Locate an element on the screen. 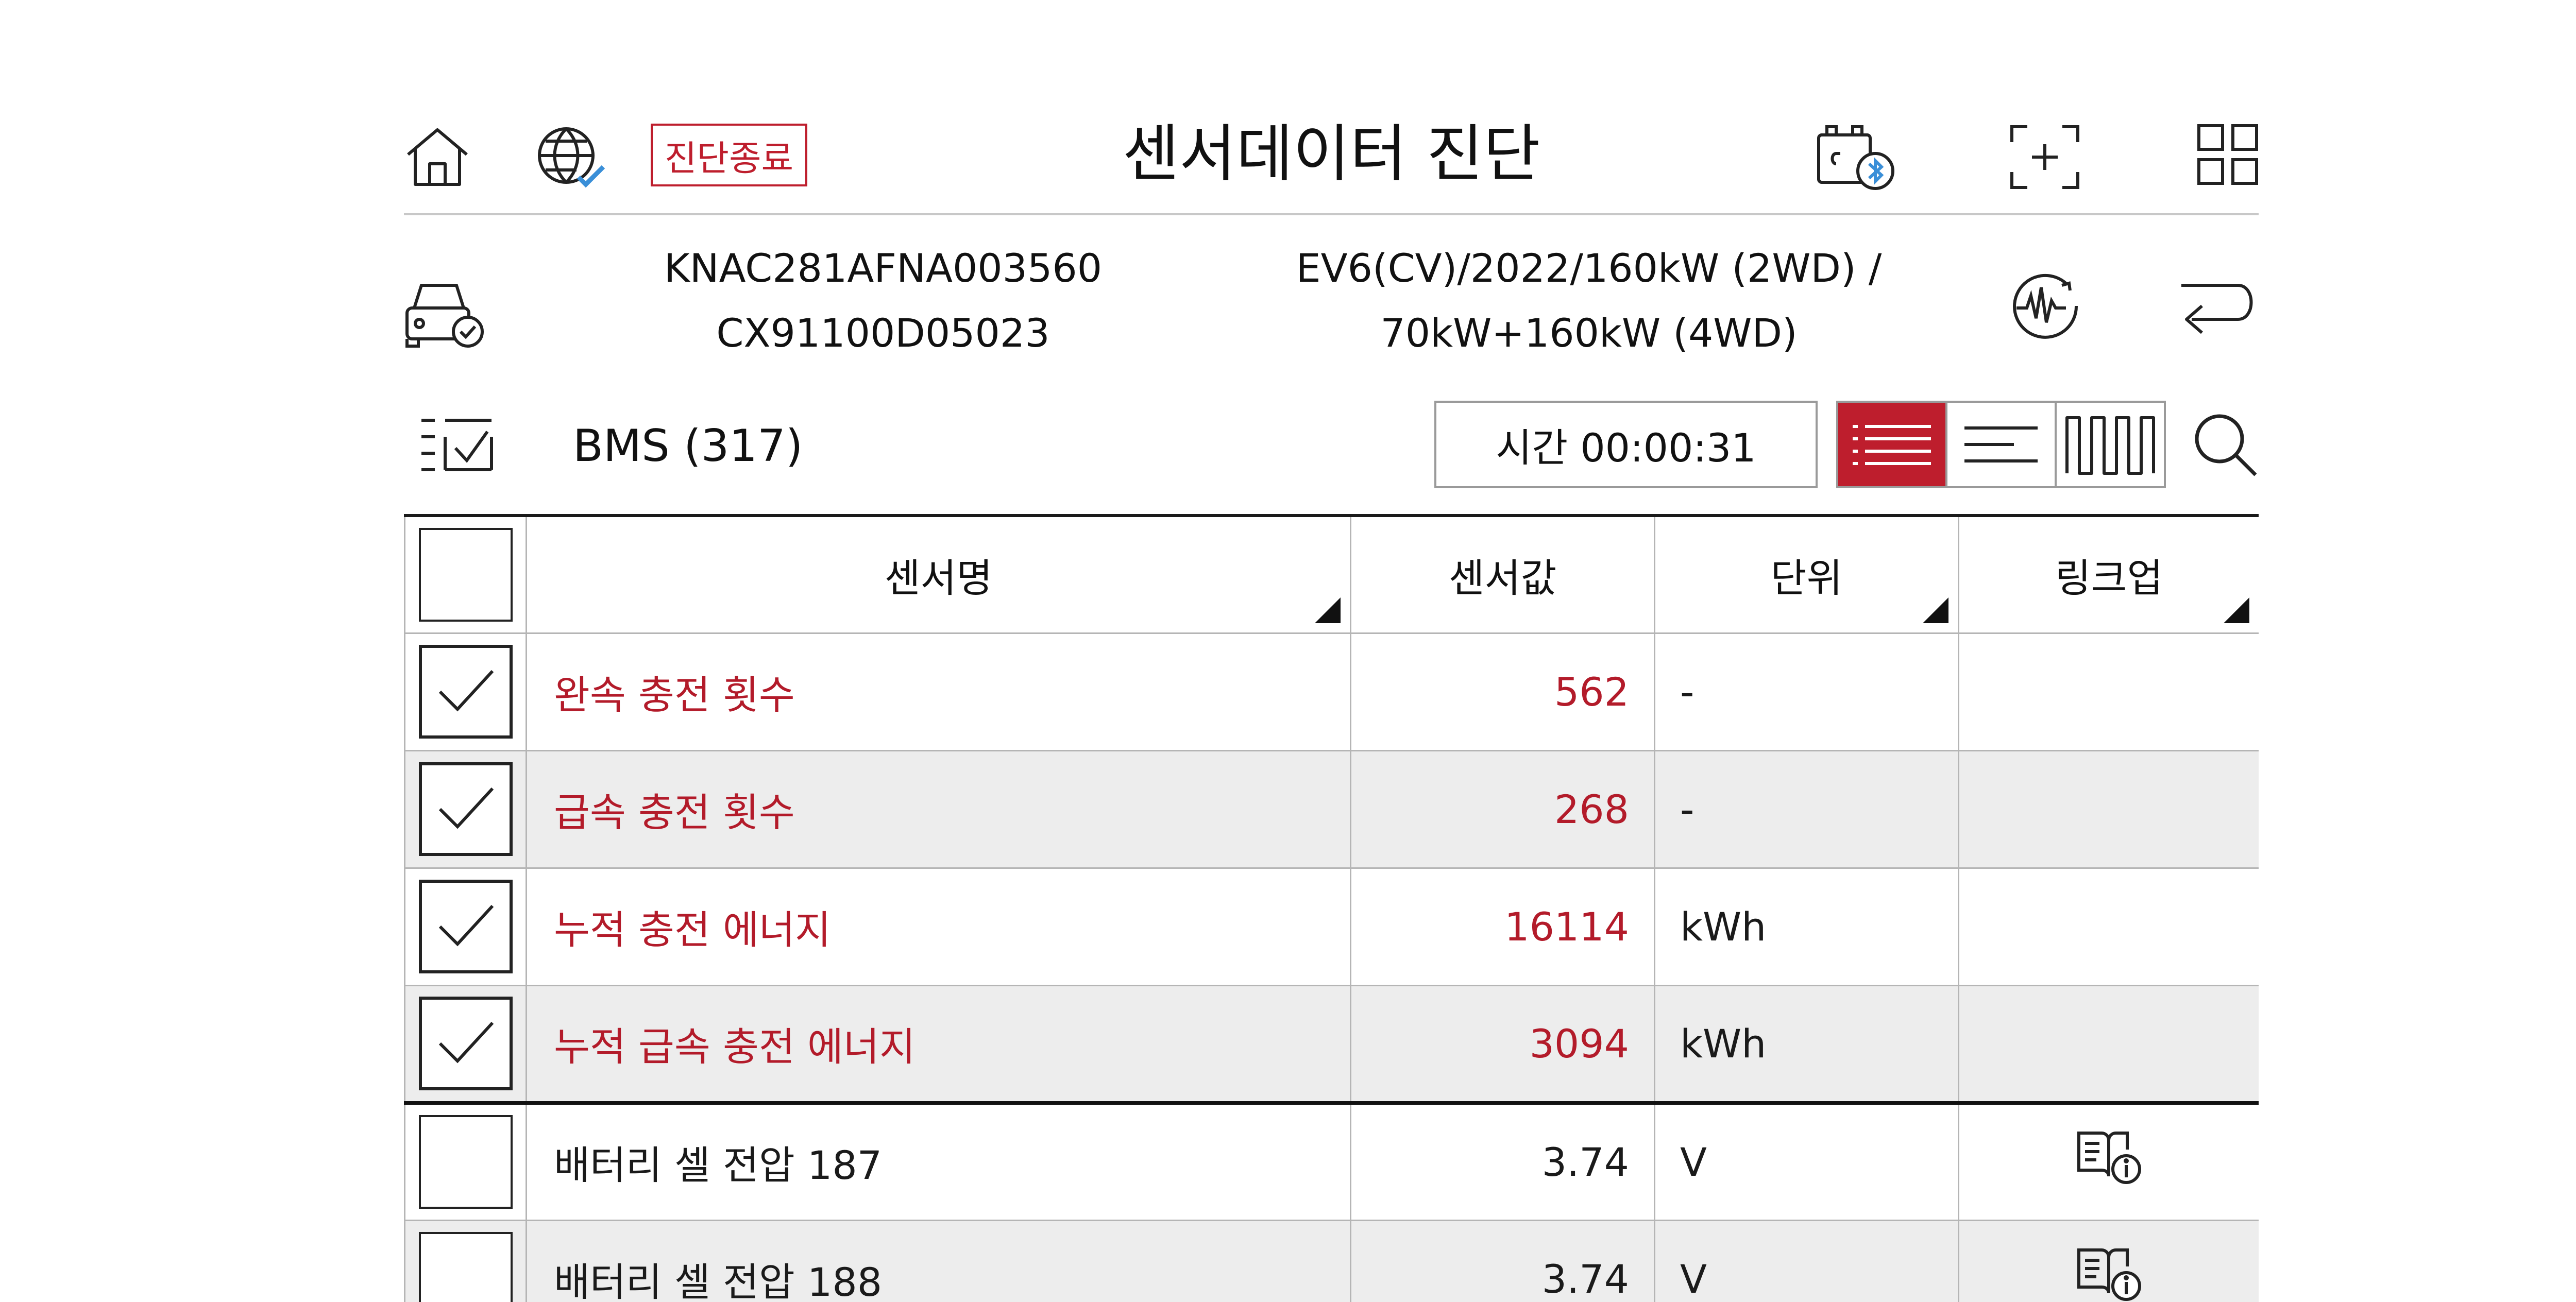  vci-bluetooth-icon is located at coordinates (1857, 157).